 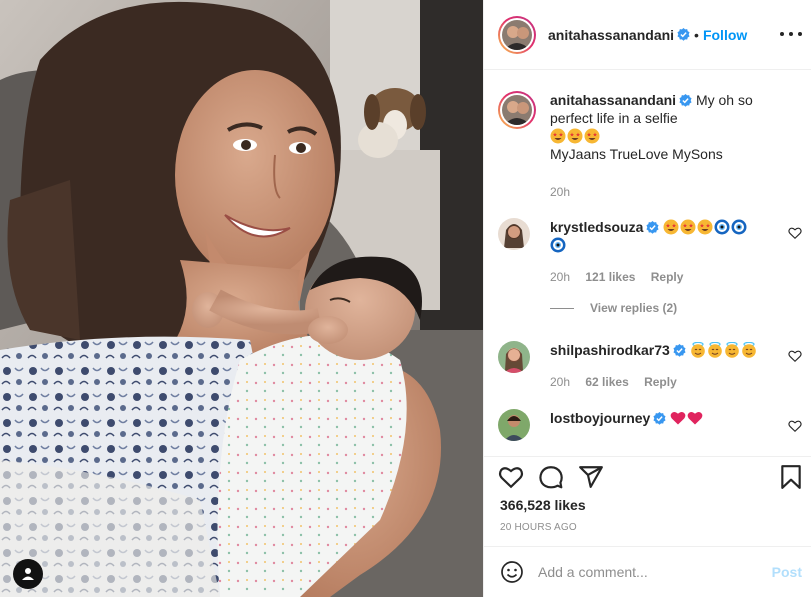 I want to click on add-comment-bar: Post, so click(x=647, y=571).